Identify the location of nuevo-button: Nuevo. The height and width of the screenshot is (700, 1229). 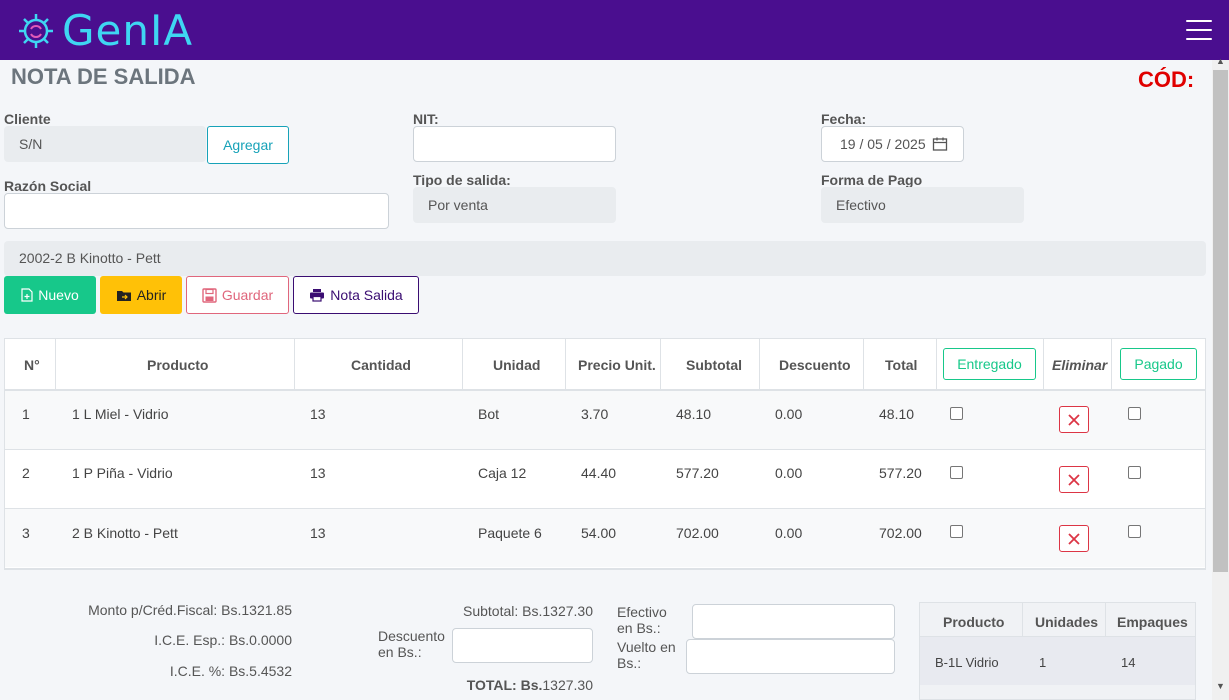
(50, 295).